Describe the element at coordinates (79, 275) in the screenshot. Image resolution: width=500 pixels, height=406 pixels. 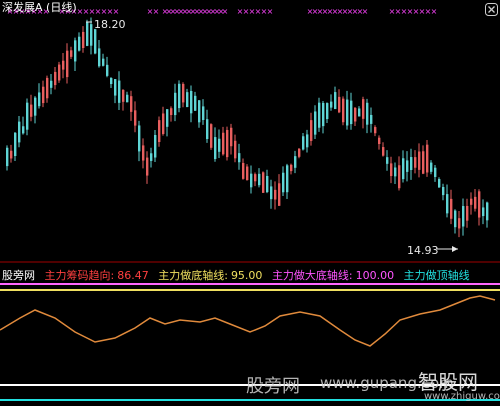
I see `legend-label: 主力筹码趋向:` at that location.